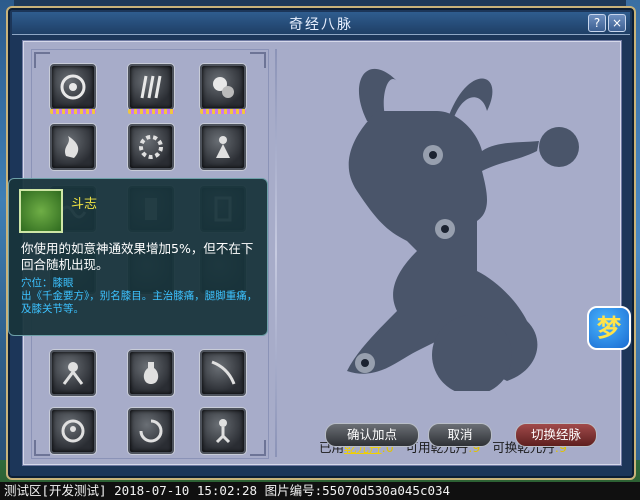 The height and width of the screenshot is (500, 640). I want to click on help-button: ?, so click(597, 23).